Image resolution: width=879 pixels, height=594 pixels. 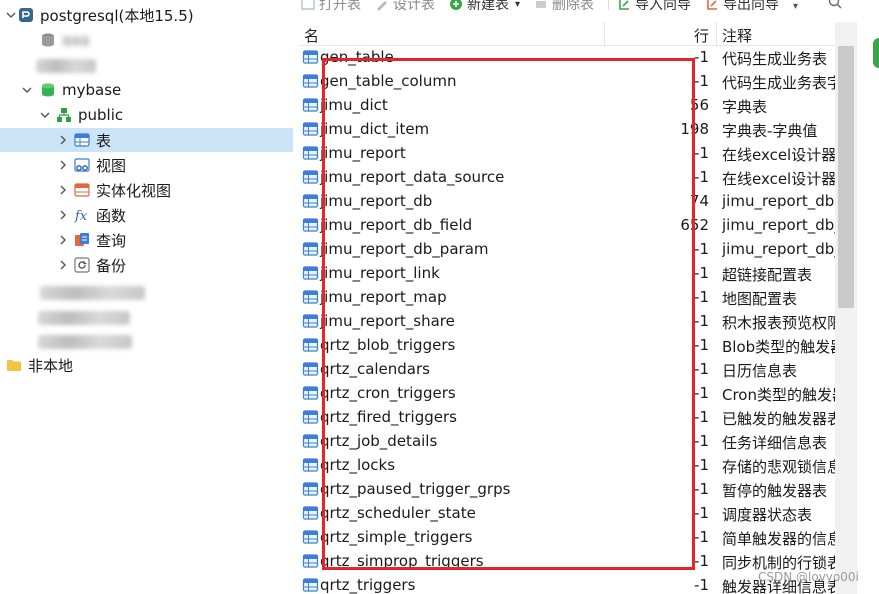 What do you see at coordinates (368, 585) in the screenshot?
I see `table-name: qrtz_triggers` at bounding box center [368, 585].